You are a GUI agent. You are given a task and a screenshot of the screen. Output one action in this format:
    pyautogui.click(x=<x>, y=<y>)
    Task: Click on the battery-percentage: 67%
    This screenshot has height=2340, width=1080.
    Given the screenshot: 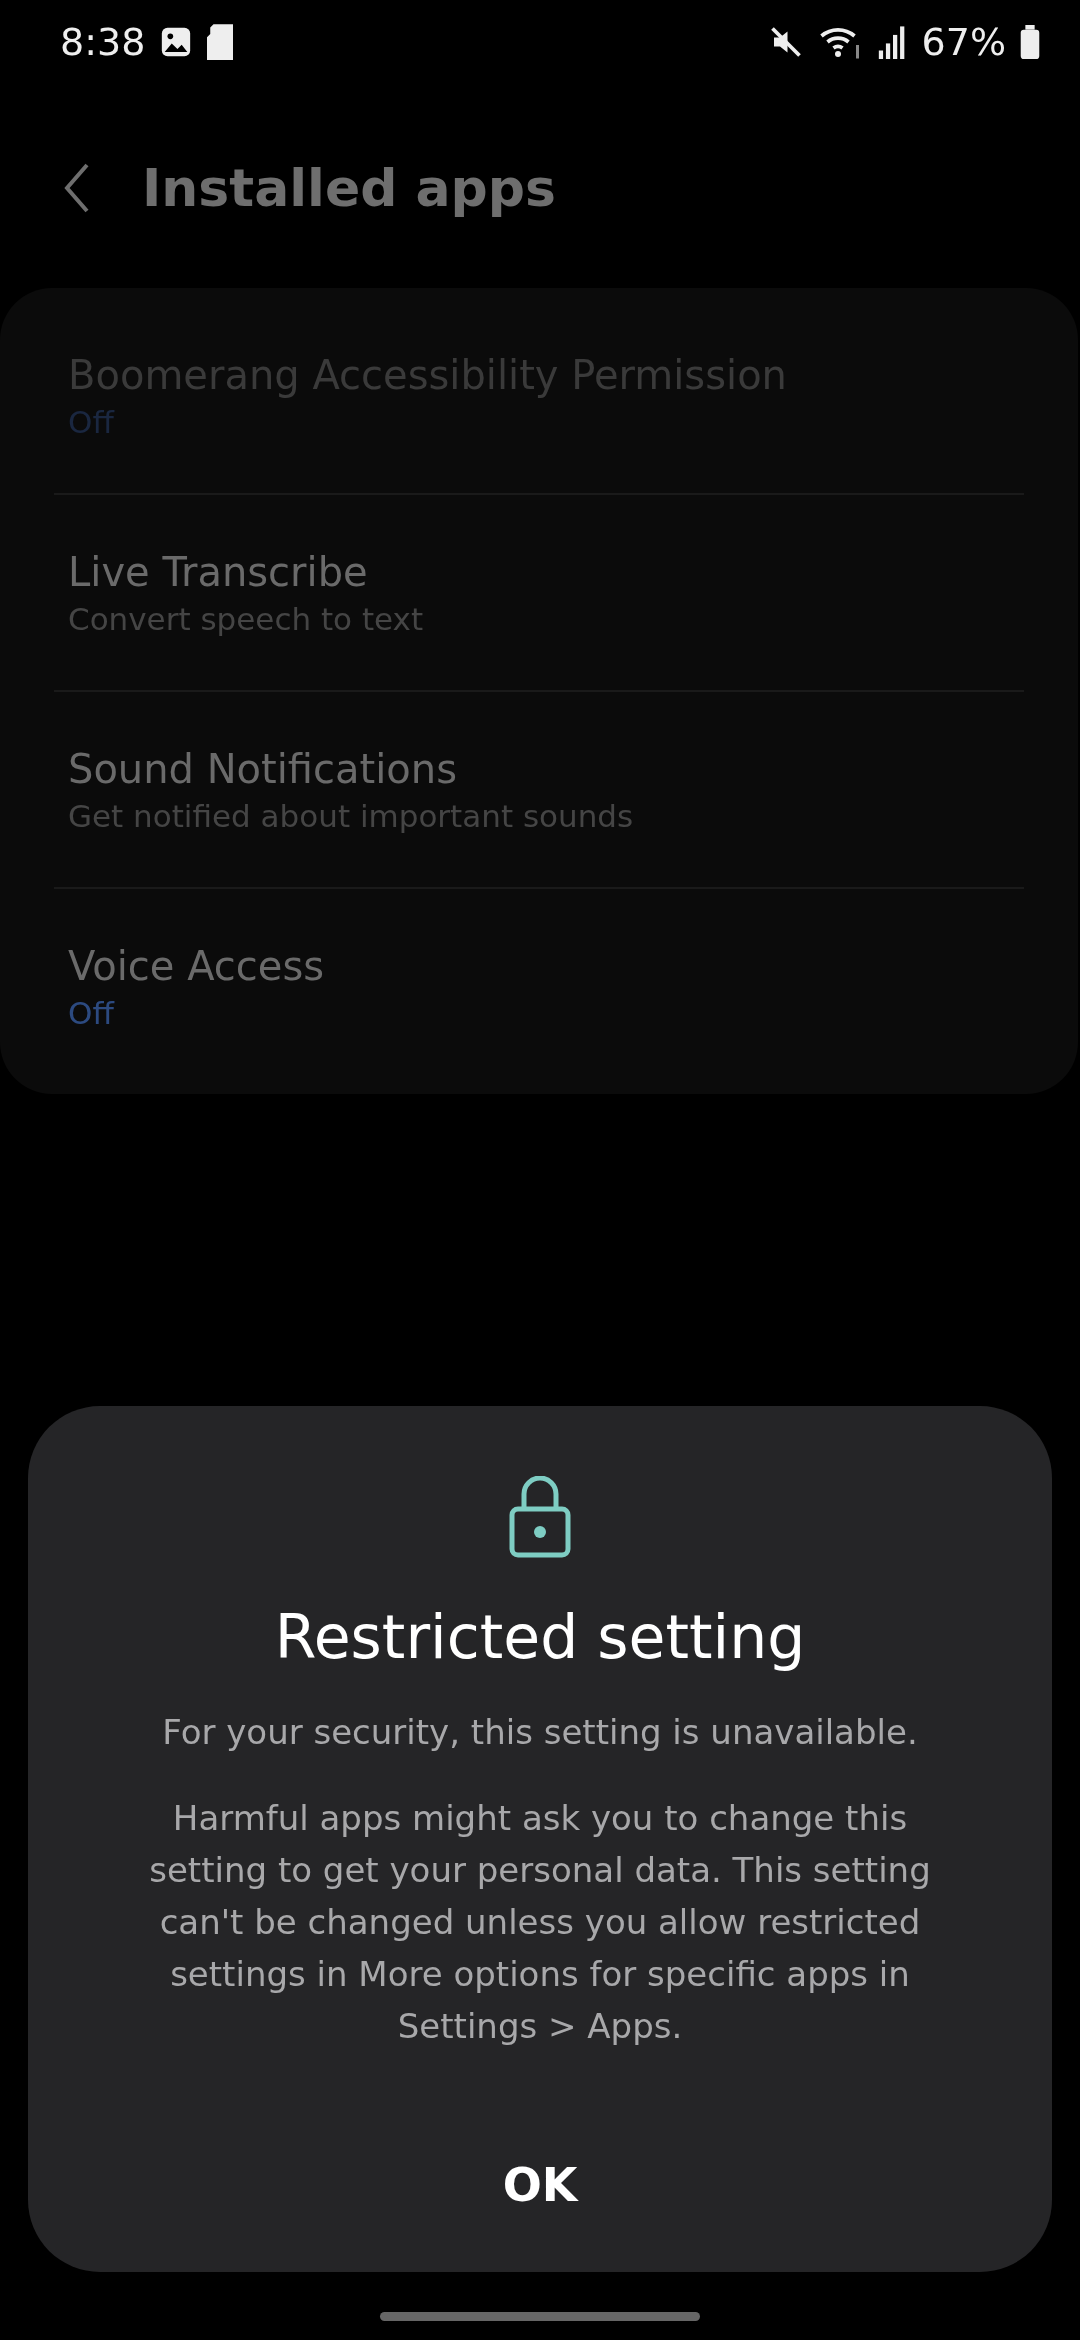 What is the action you would take?
    pyautogui.click(x=963, y=42)
    